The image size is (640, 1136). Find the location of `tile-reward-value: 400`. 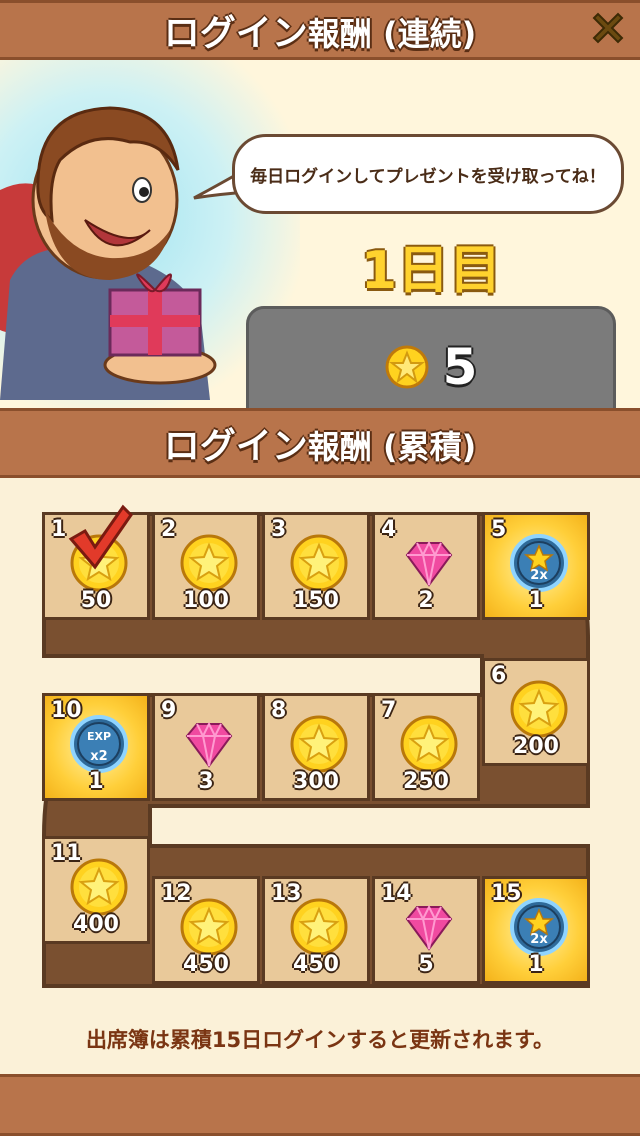

tile-reward-value: 400 is located at coordinates (96, 924).